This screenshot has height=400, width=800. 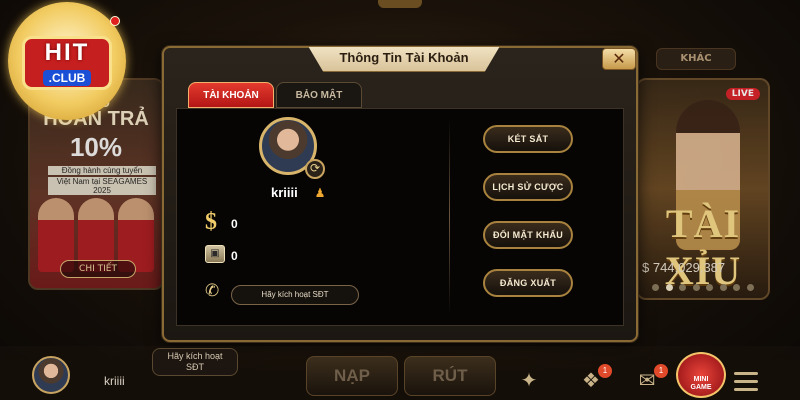 What do you see at coordinates (212, 291) in the screenshot?
I see `phone-icon: ✆` at bounding box center [212, 291].